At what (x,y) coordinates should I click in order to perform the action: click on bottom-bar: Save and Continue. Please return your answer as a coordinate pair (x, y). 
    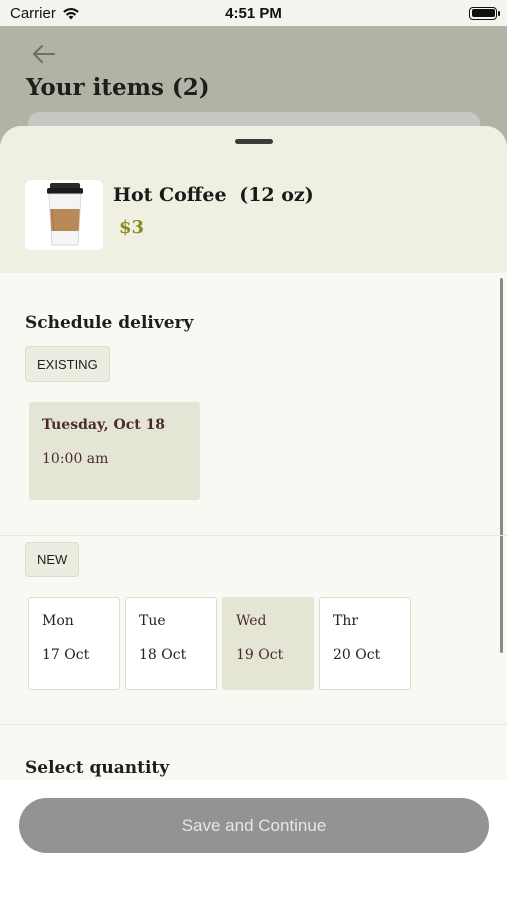
    Looking at the image, I should click on (253, 840).